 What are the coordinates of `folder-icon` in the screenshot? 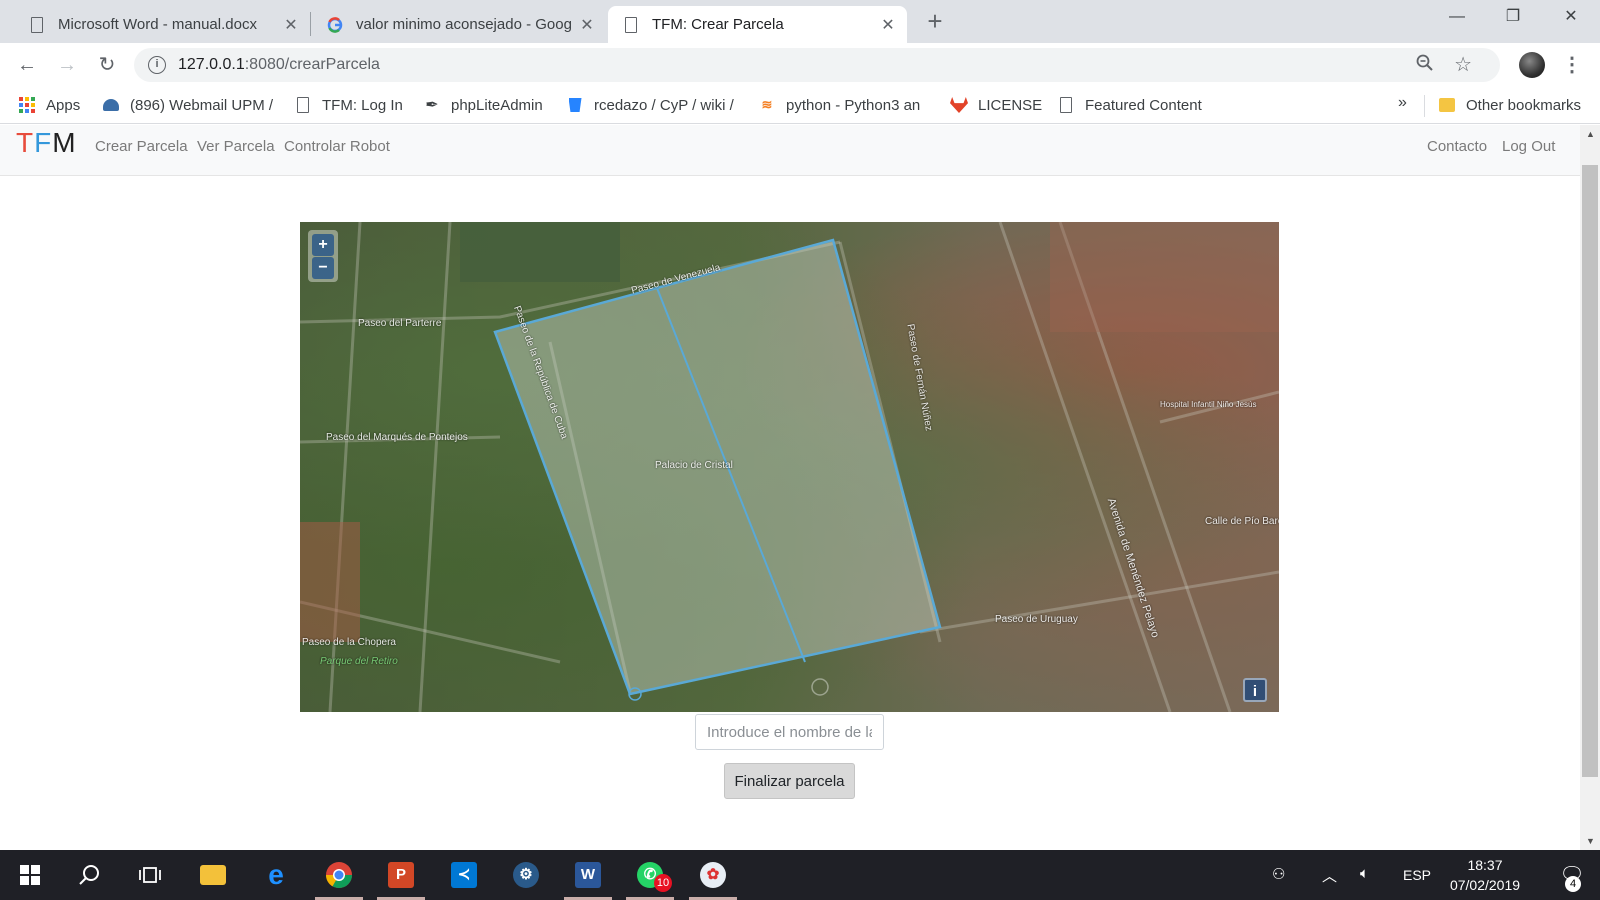 It's located at (1447, 105).